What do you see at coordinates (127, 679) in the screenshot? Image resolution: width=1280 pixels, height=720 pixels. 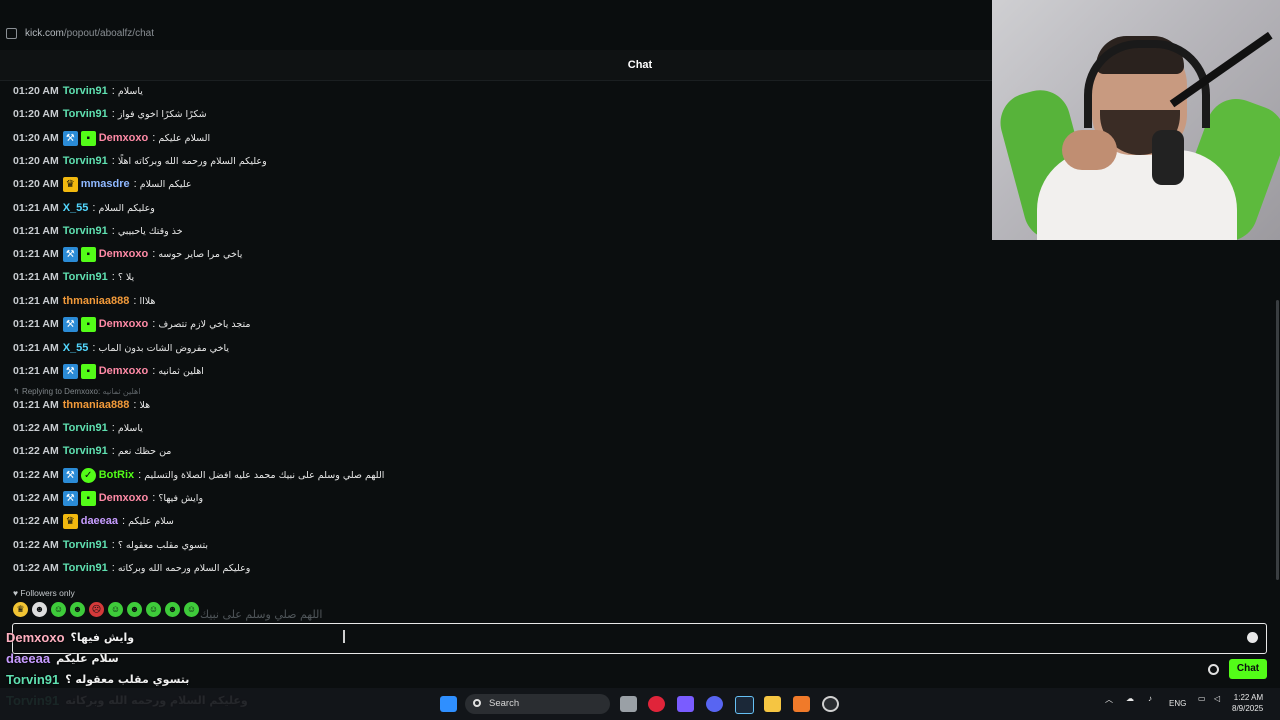 I see `overlay-message-text: بتسوي مقلب معقوله ؟` at bounding box center [127, 679].